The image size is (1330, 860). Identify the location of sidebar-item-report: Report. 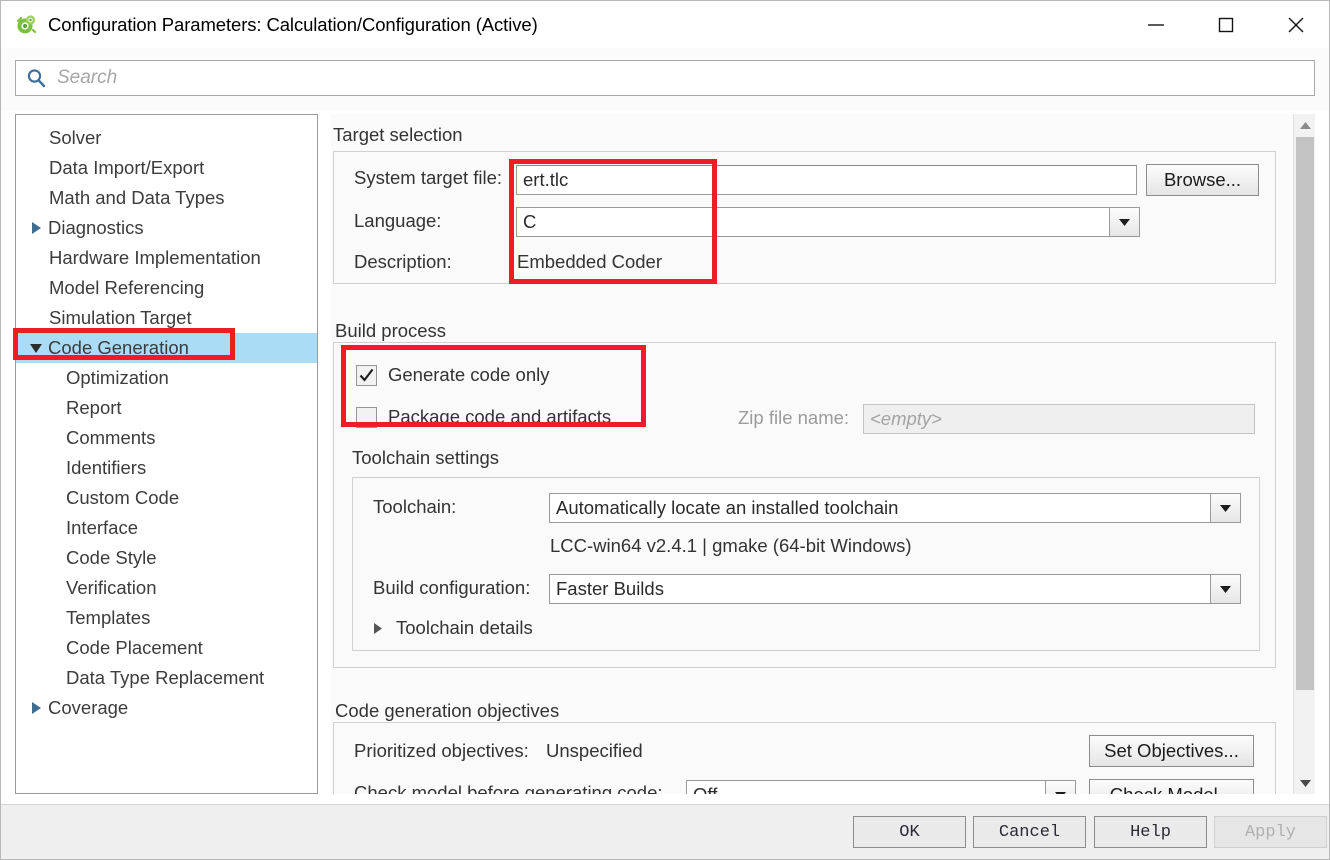
(166, 408).